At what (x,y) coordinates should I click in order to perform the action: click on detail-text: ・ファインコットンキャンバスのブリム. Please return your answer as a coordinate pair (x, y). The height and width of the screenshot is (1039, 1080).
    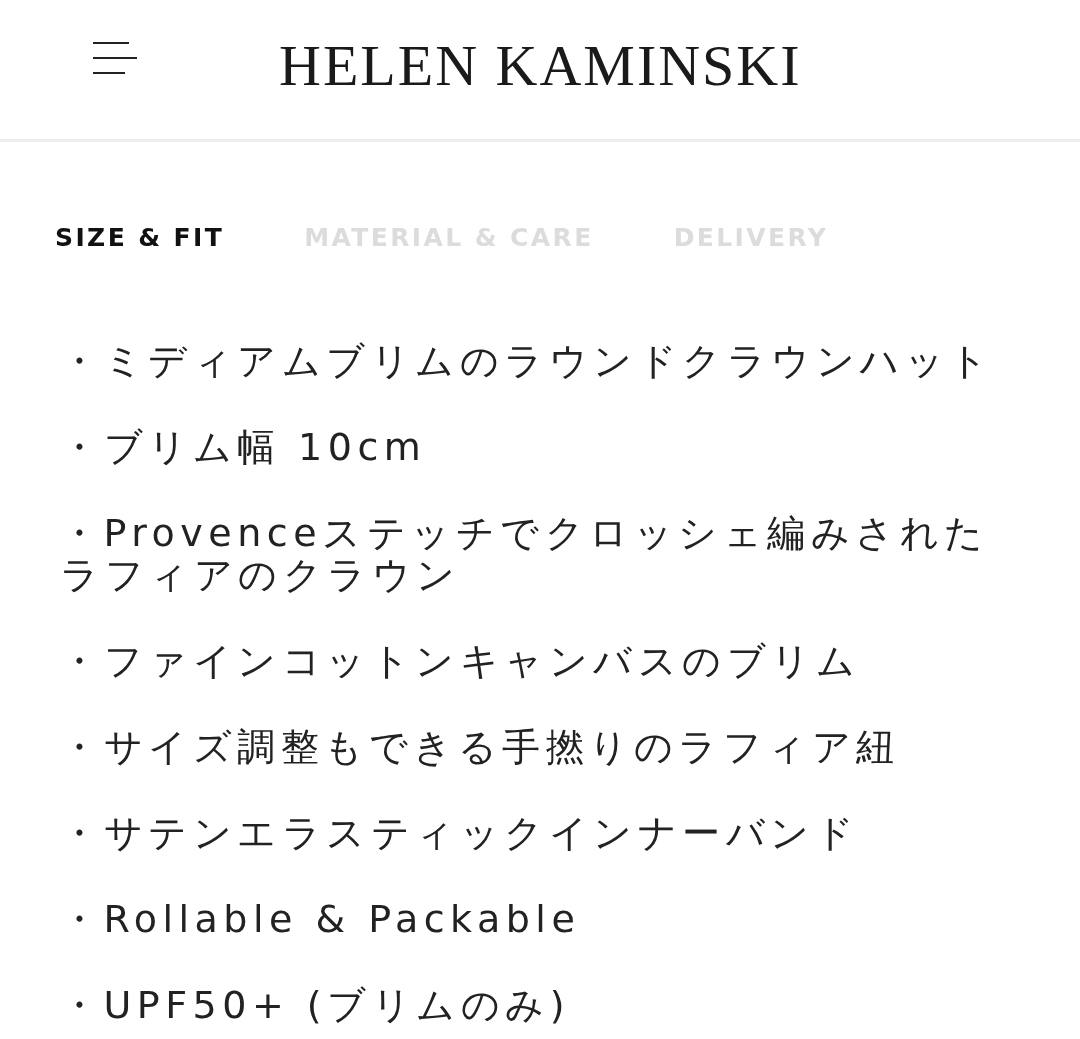
    Looking at the image, I should click on (460, 661).